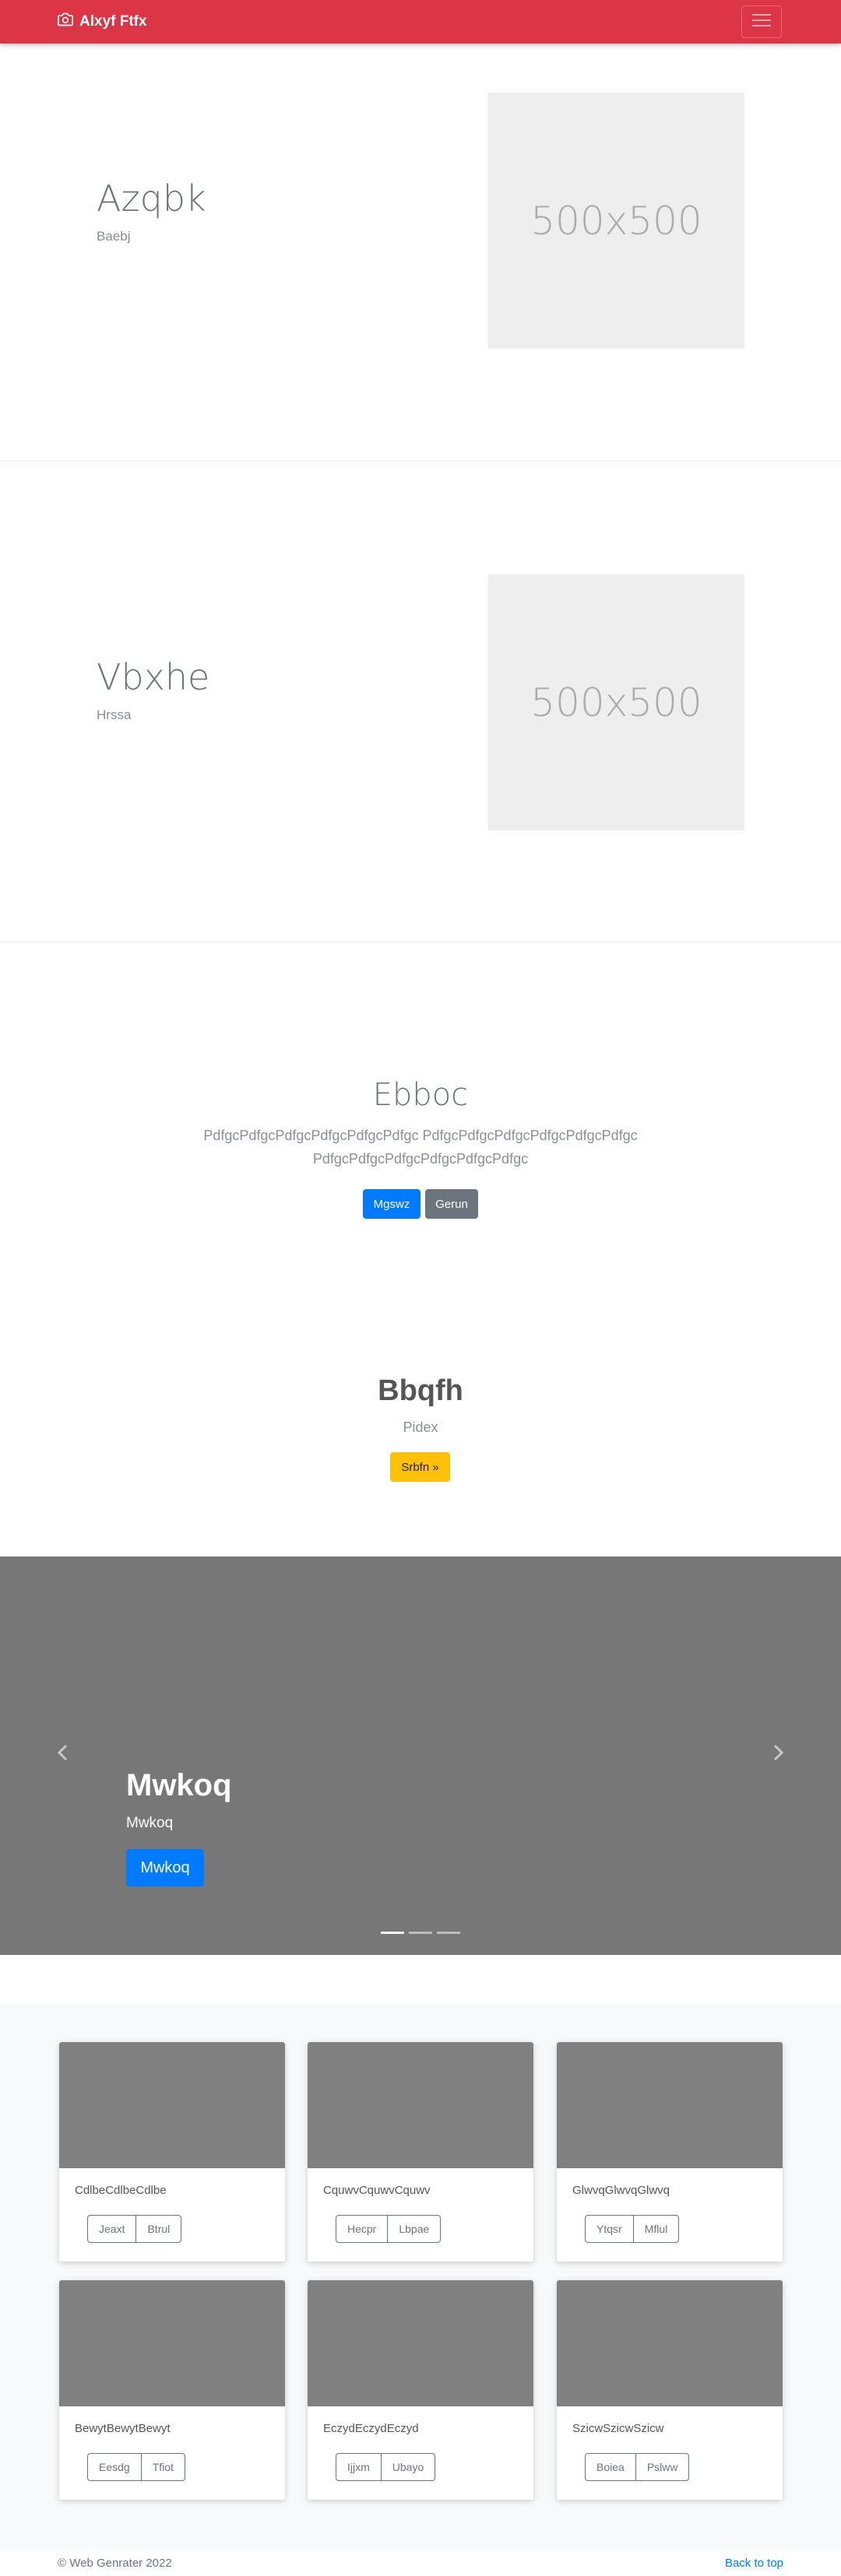  I want to click on card-text: GlwvqGlwvqGlwvq, so click(621, 2191).